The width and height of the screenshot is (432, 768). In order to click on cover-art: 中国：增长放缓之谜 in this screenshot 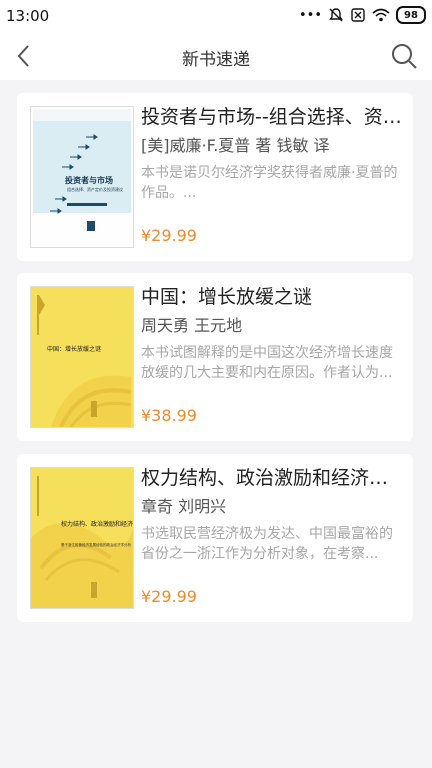, I will do `click(82, 357)`.